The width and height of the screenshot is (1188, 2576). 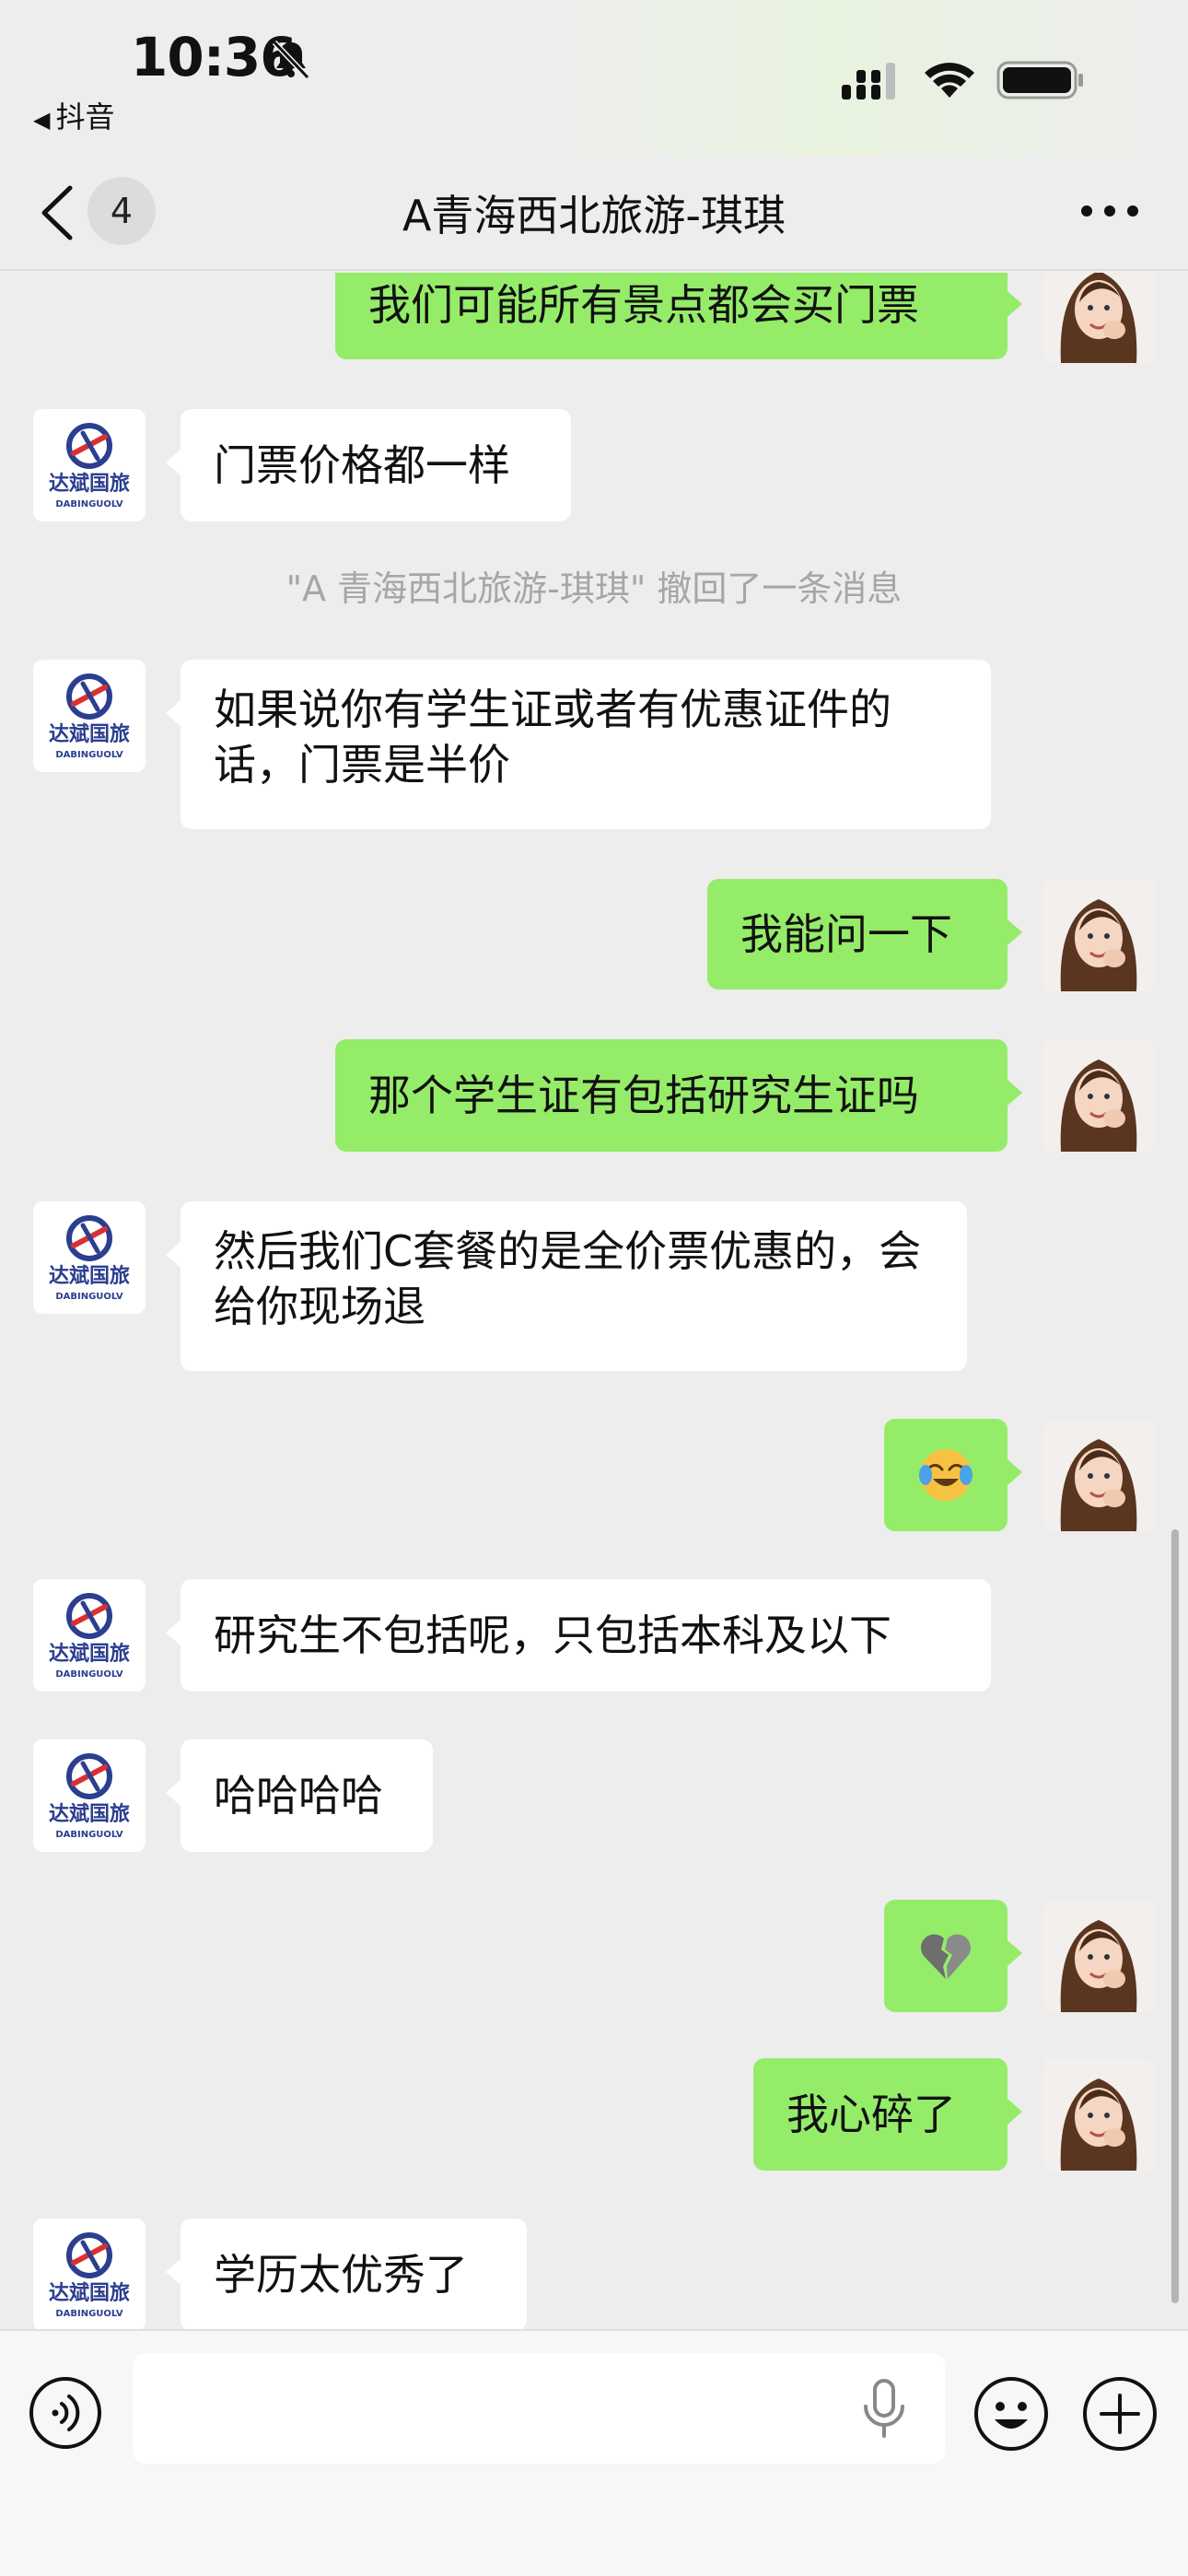 I want to click on back-triangle-icon: ◀, so click(x=42, y=120).